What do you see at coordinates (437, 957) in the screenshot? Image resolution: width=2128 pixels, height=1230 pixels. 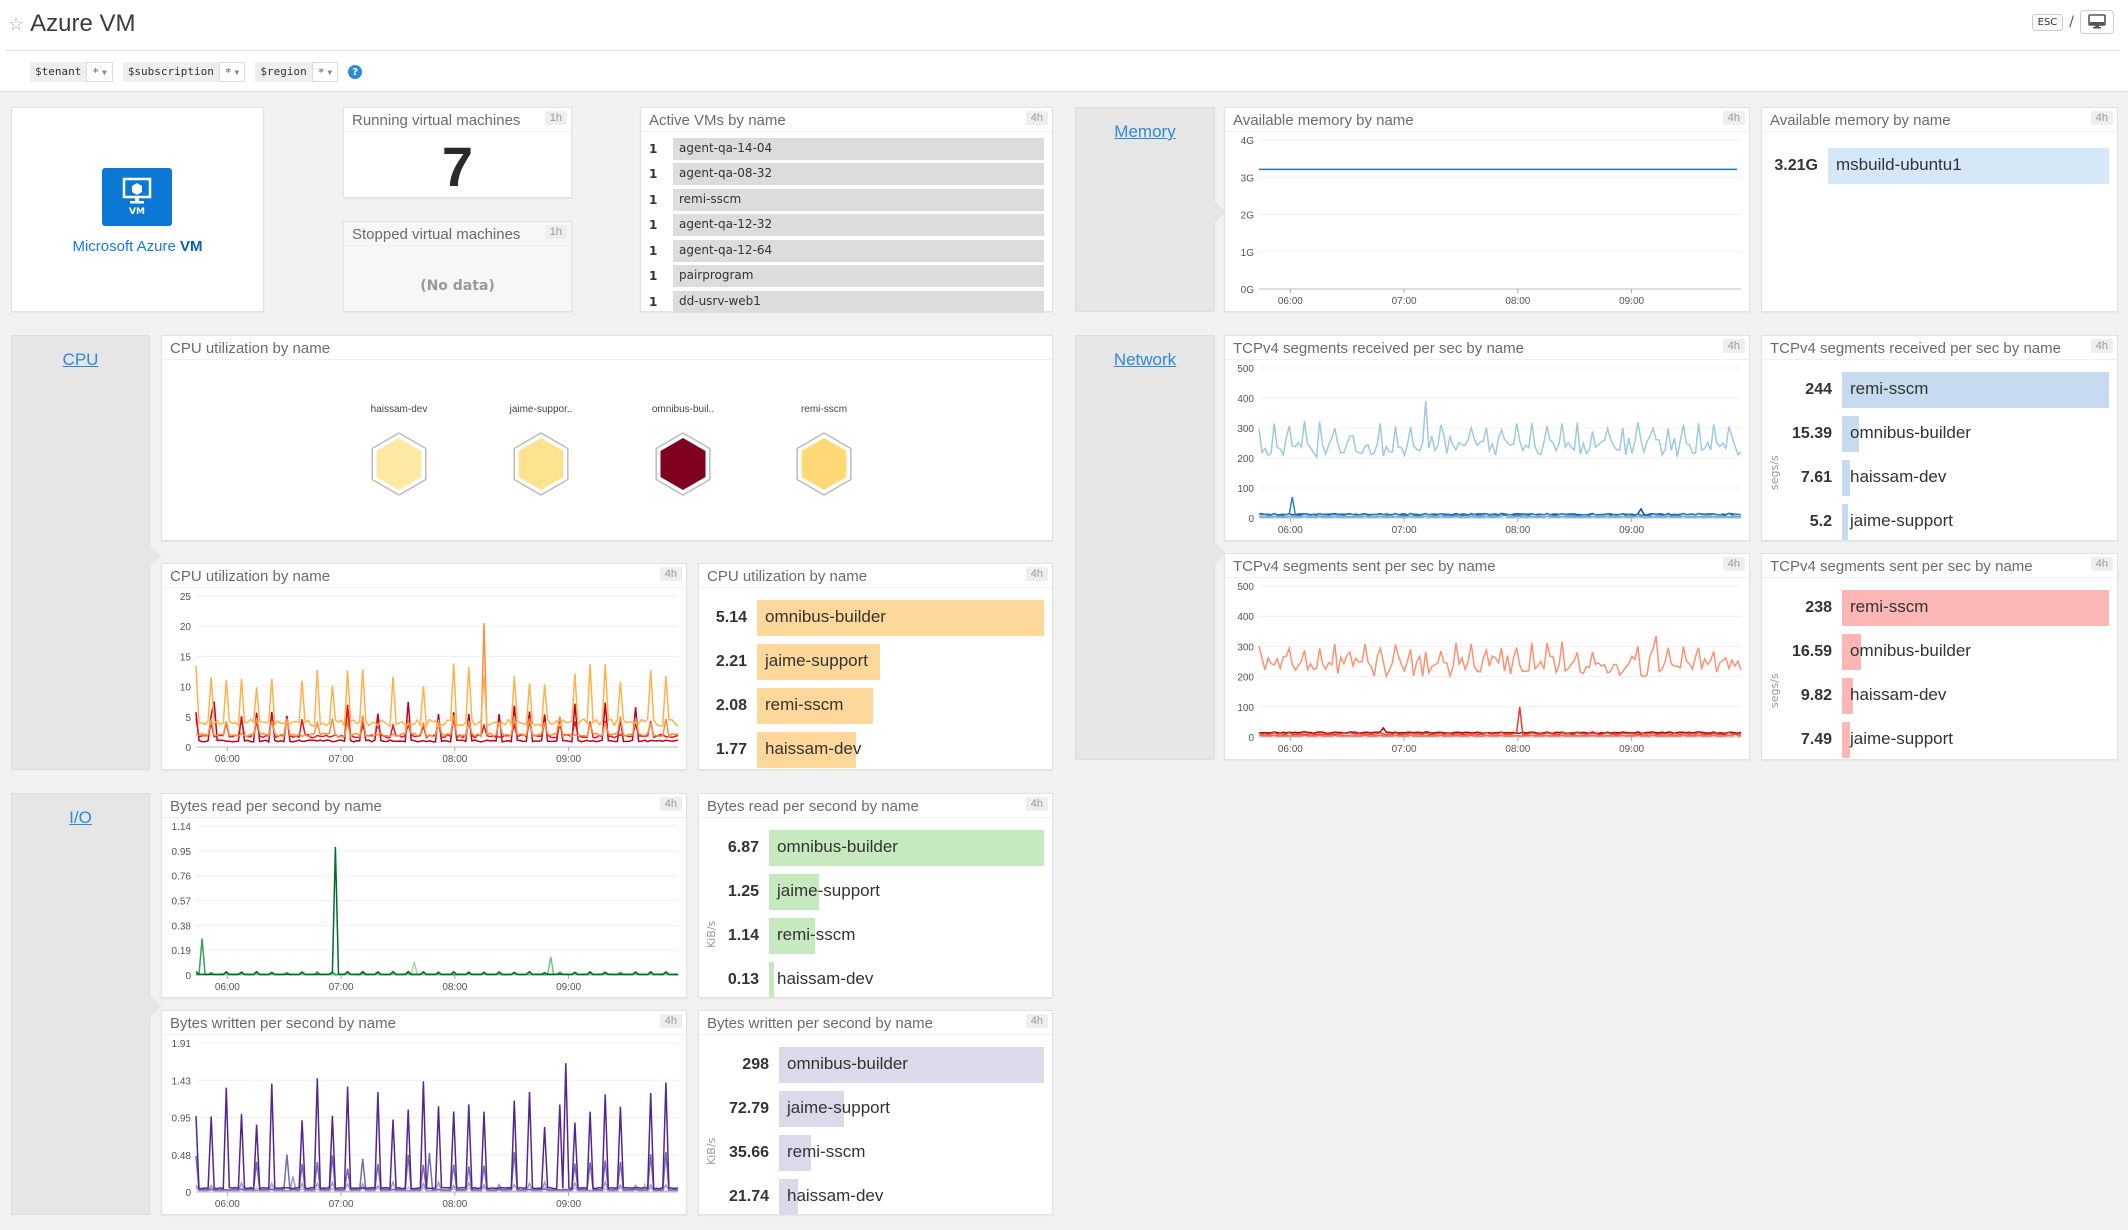 I see `series-line-jaime-support` at bounding box center [437, 957].